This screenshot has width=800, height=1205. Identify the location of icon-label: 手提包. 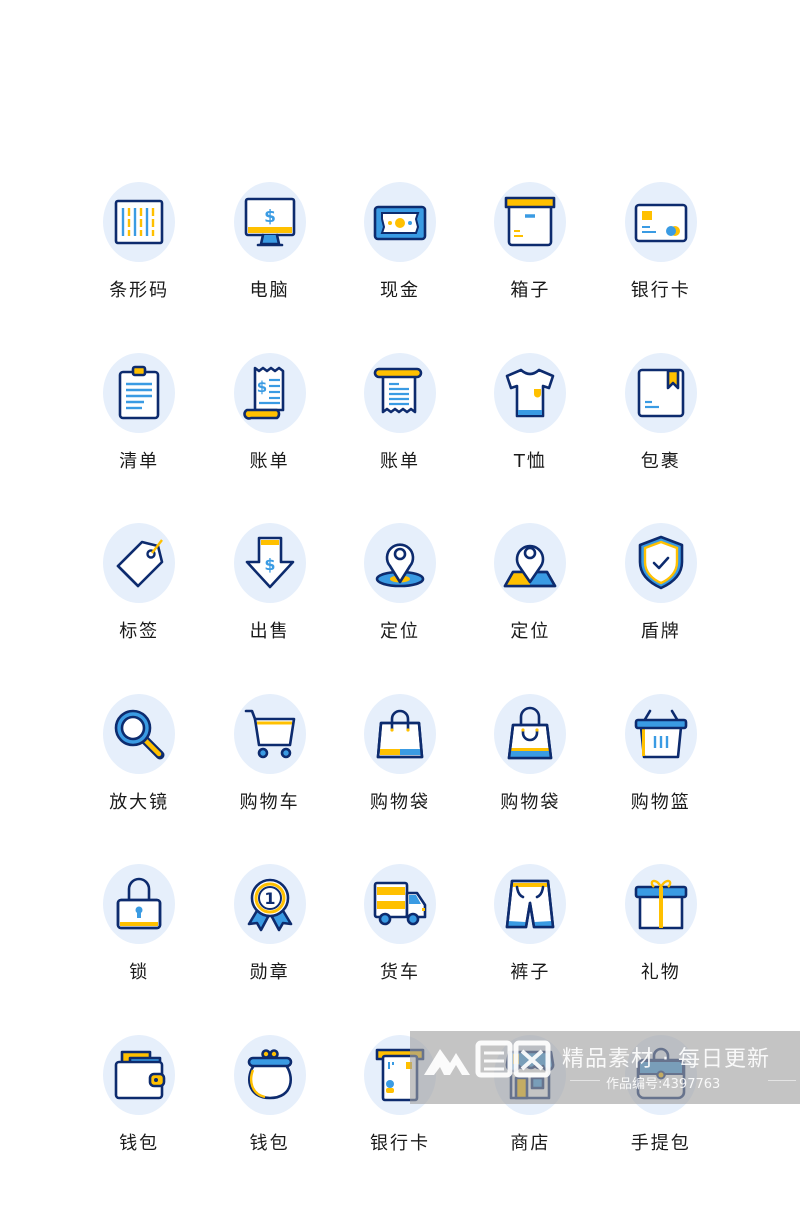
(660, 1143).